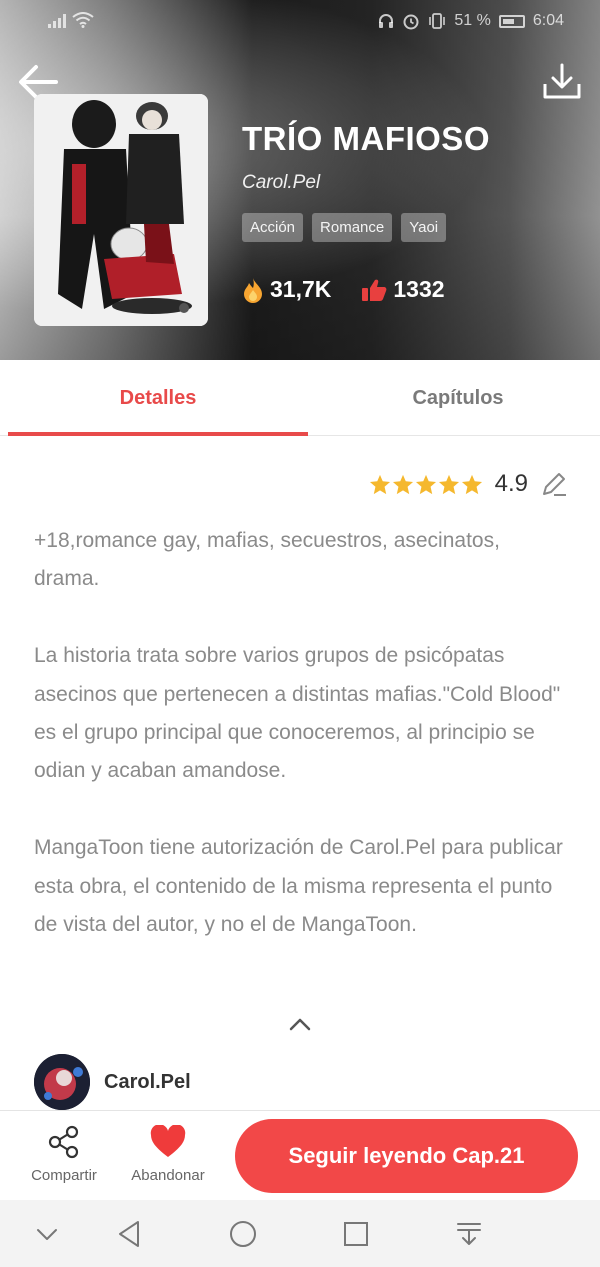 The width and height of the screenshot is (600, 1267). Describe the element at coordinates (57, 21) in the screenshot. I see `signal-icon` at that location.